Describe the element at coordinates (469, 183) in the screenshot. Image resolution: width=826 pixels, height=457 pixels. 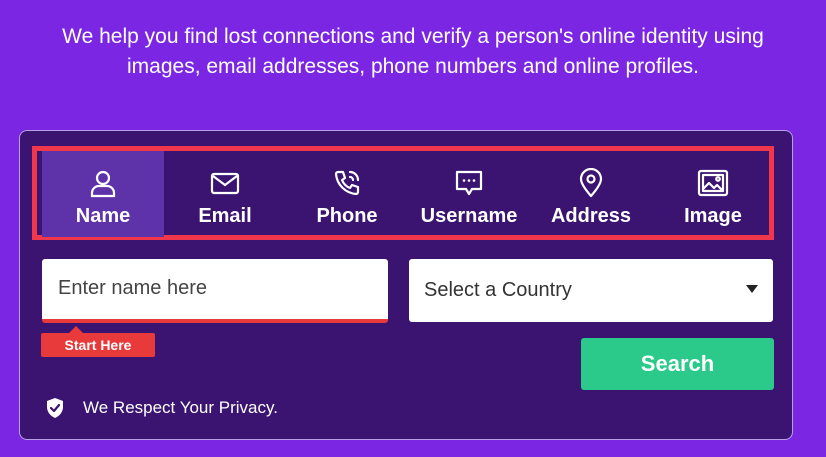
I see `chat-bubble-icon` at that location.